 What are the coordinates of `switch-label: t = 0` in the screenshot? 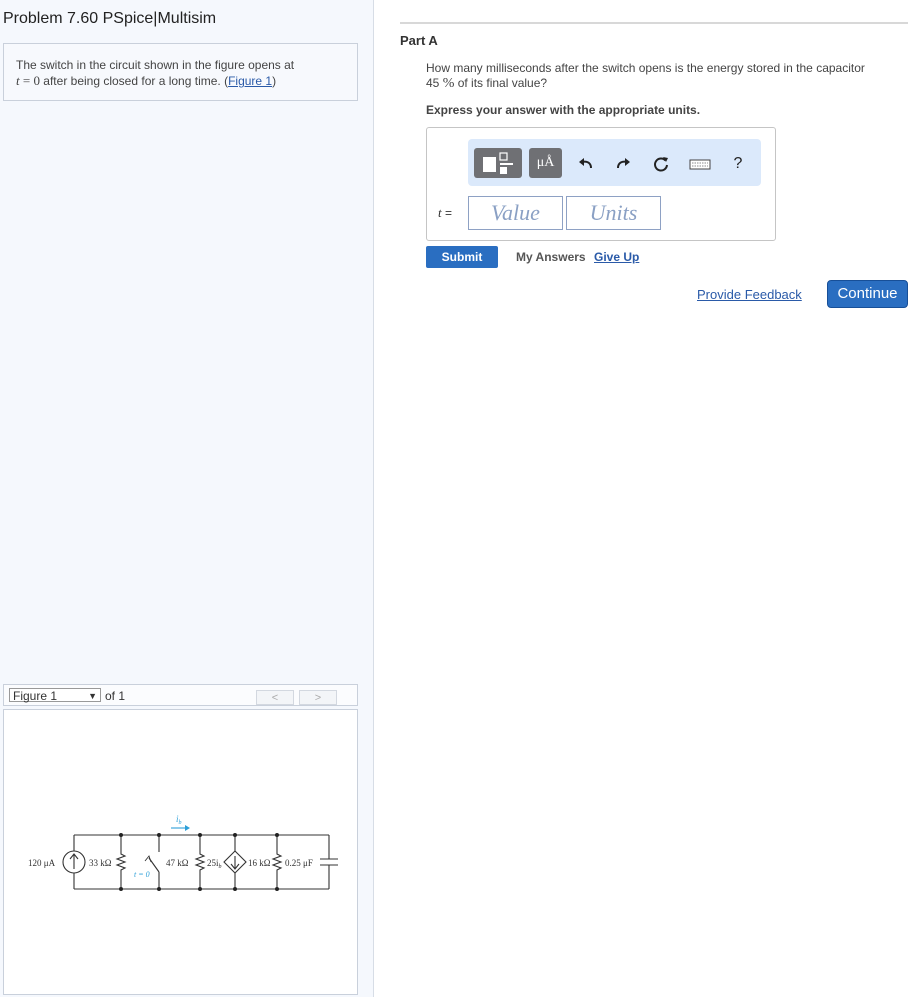 It's located at (142, 874).